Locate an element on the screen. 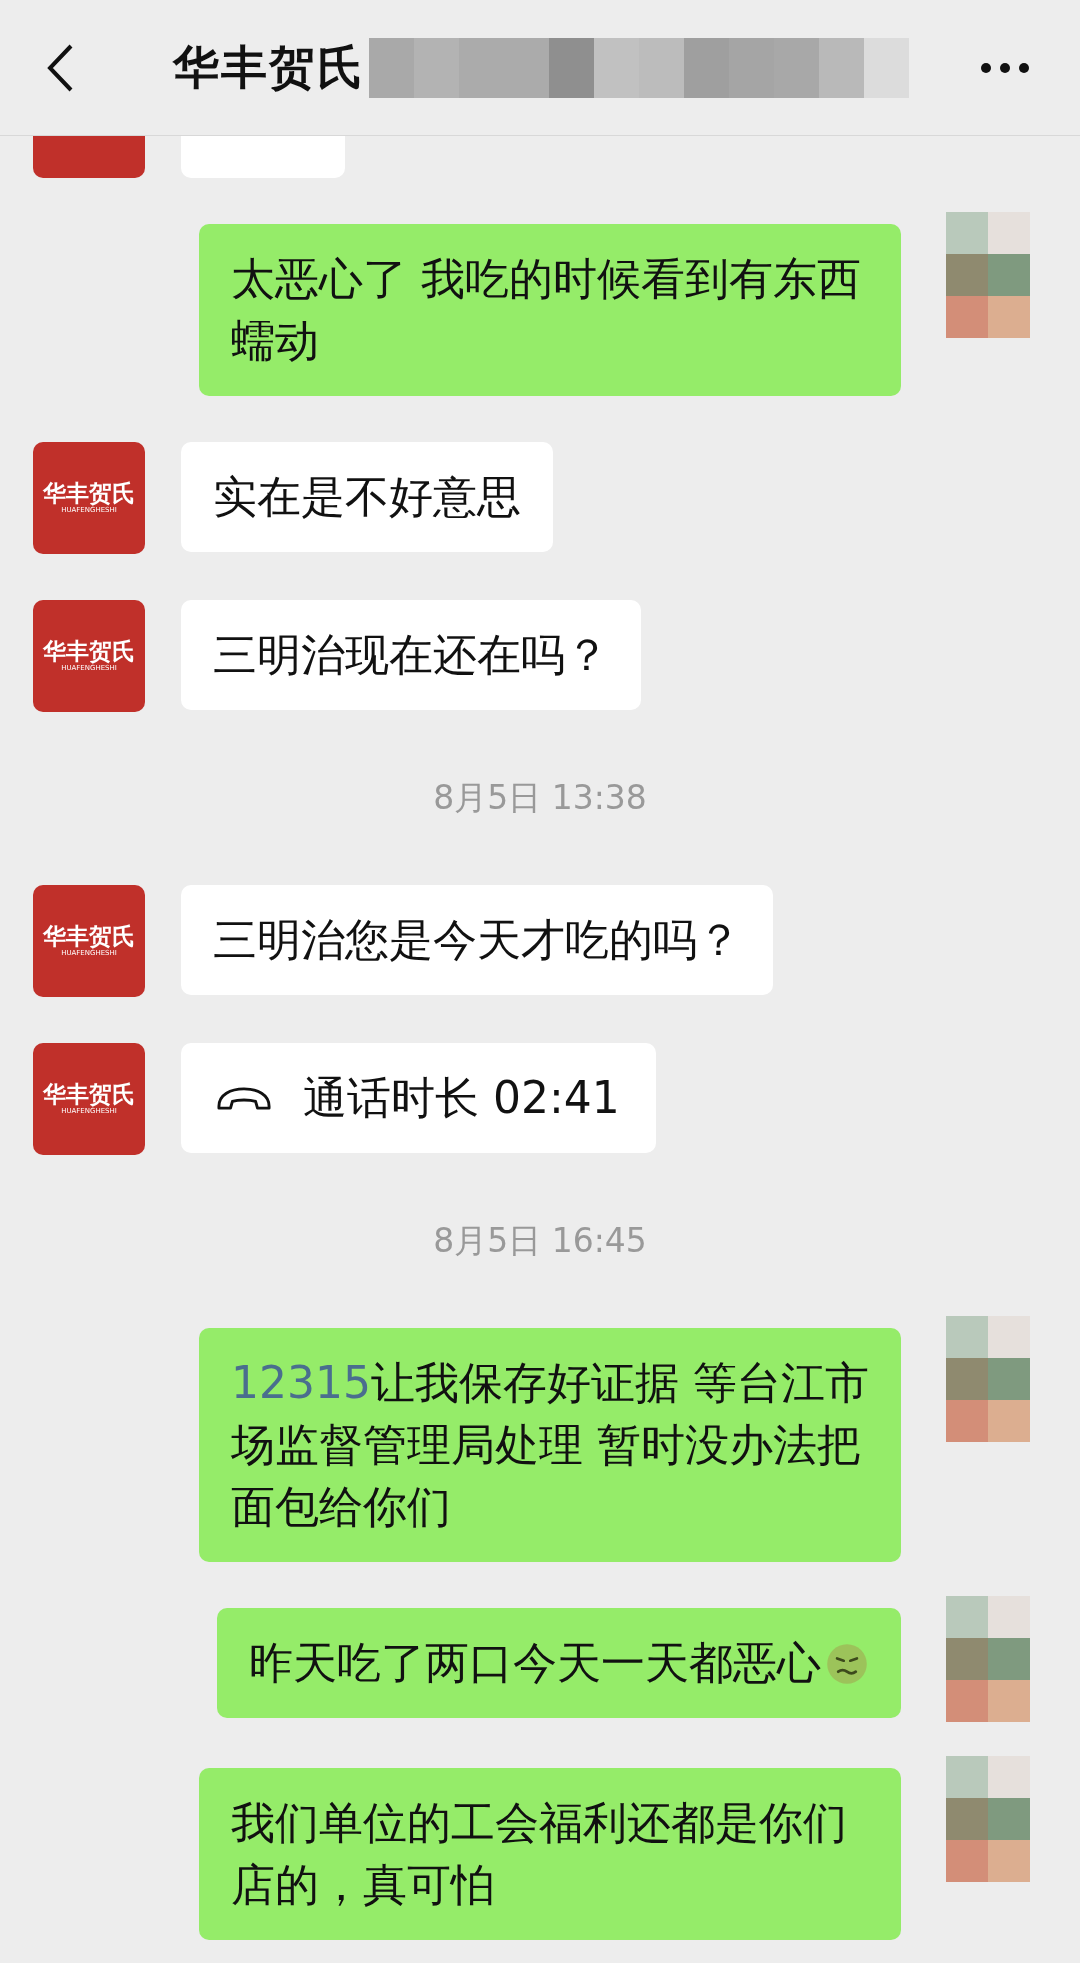 The height and width of the screenshot is (1963, 1080). message-bubble: 我们单位的工会福利还都是你们店的，真可怕 is located at coordinates (550, 1854).